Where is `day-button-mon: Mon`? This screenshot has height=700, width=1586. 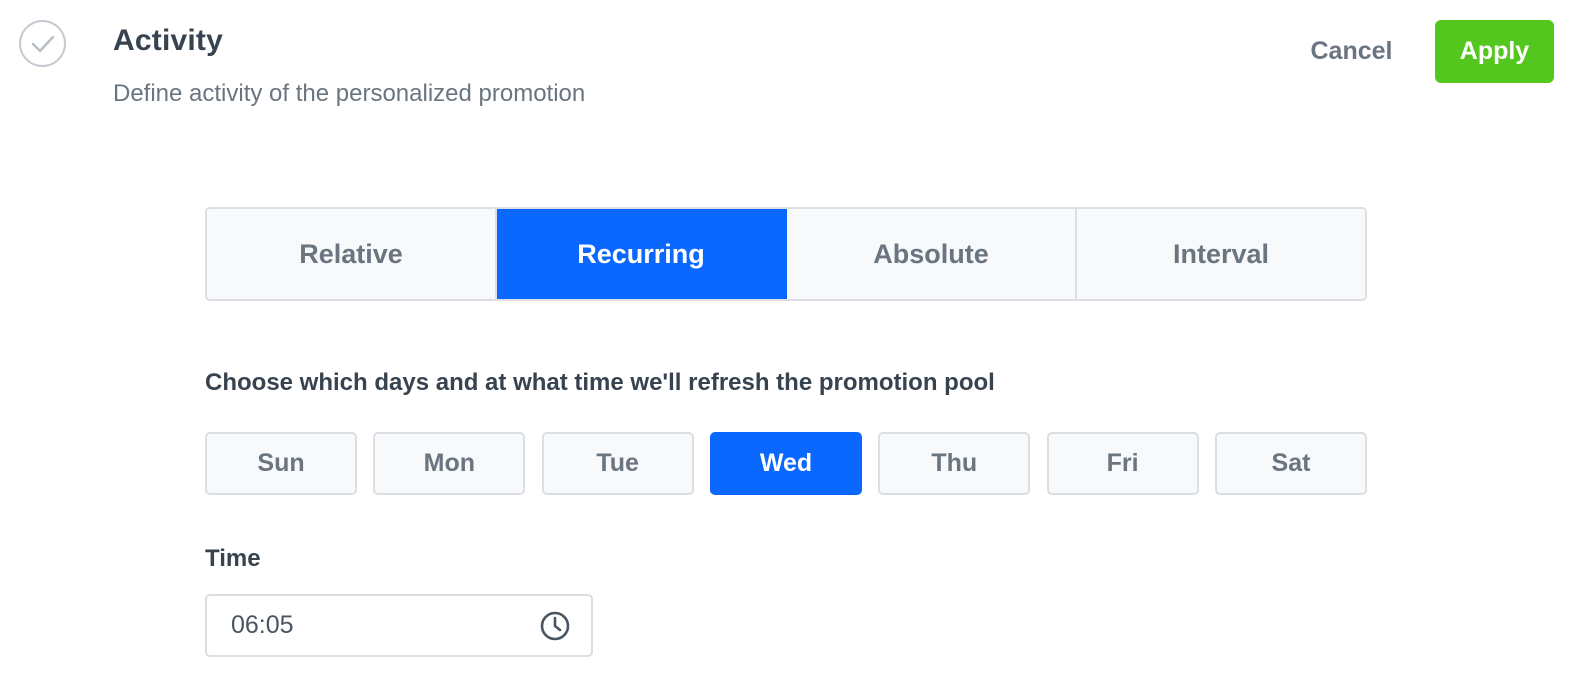 day-button-mon: Mon is located at coordinates (449, 463).